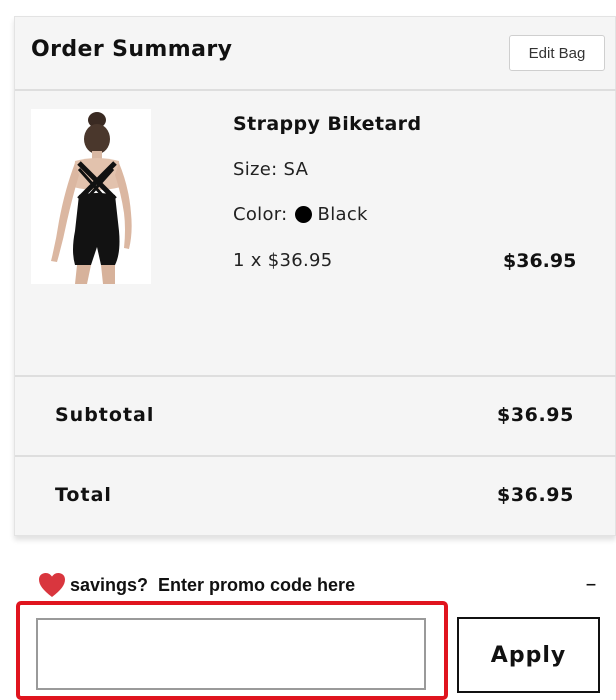 This screenshot has width=616, height=700. What do you see at coordinates (52, 585) in the screenshot?
I see `heart-icon` at bounding box center [52, 585].